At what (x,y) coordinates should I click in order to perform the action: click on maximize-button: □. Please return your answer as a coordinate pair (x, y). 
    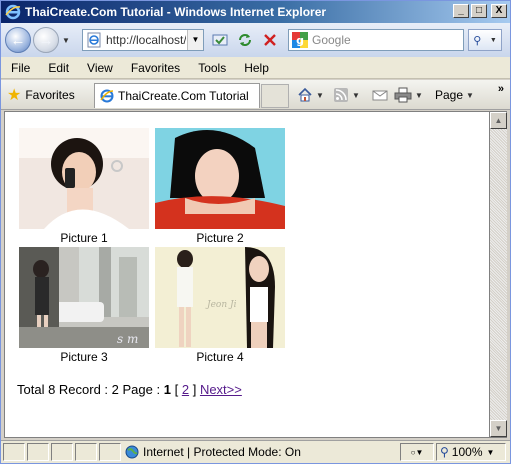
    Looking at the image, I should click on (479, 11).